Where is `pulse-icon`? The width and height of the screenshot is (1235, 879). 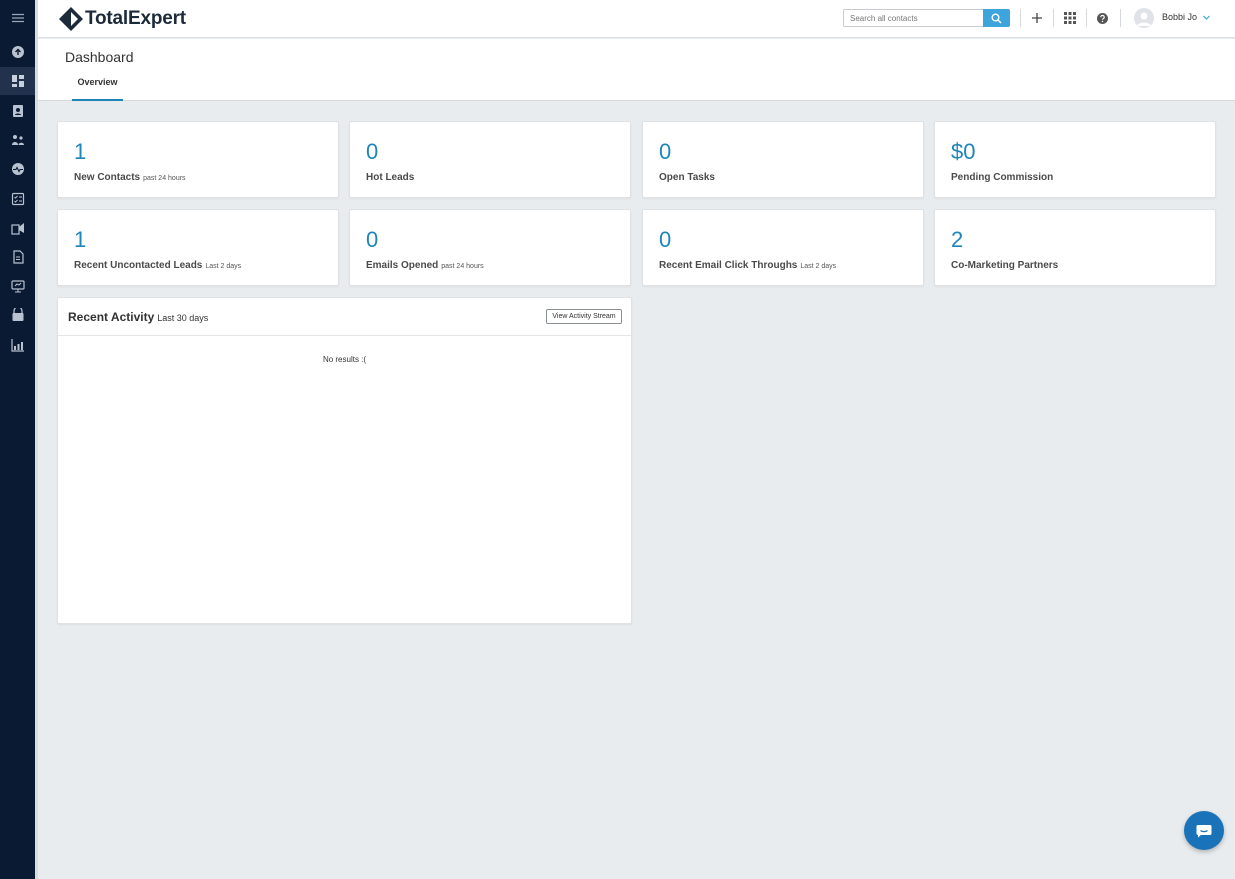 pulse-icon is located at coordinates (17, 169).